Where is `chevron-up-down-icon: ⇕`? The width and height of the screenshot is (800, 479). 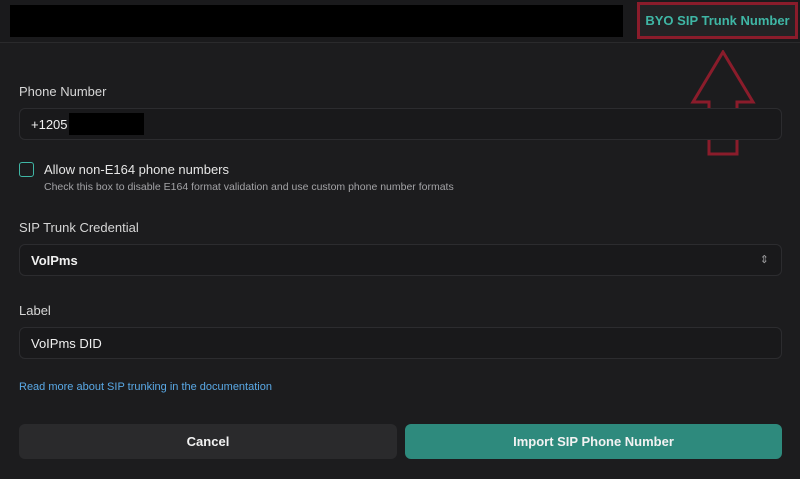 chevron-up-down-icon: ⇕ is located at coordinates (764, 259).